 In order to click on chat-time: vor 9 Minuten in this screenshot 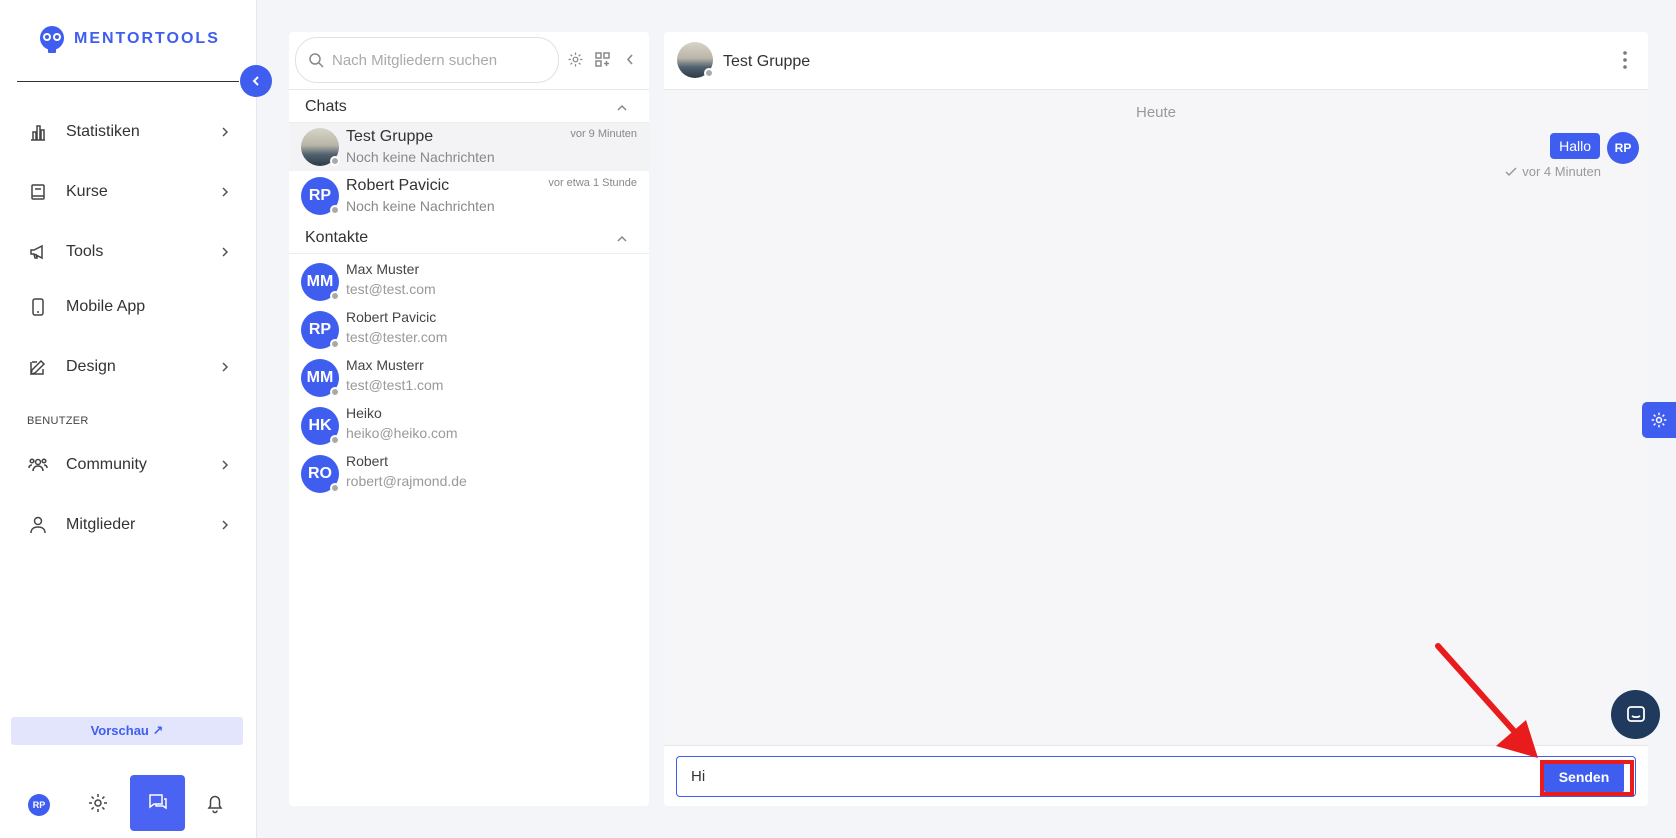, I will do `click(603, 134)`.